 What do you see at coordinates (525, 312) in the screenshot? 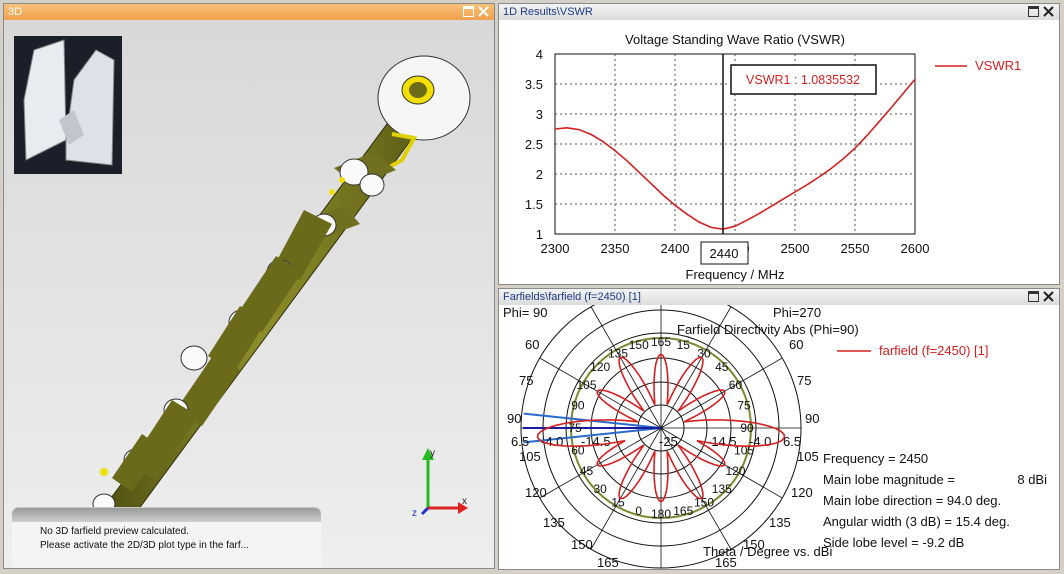
I see `phi-left-label: Phi= 90` at bounding box center [525, 312].